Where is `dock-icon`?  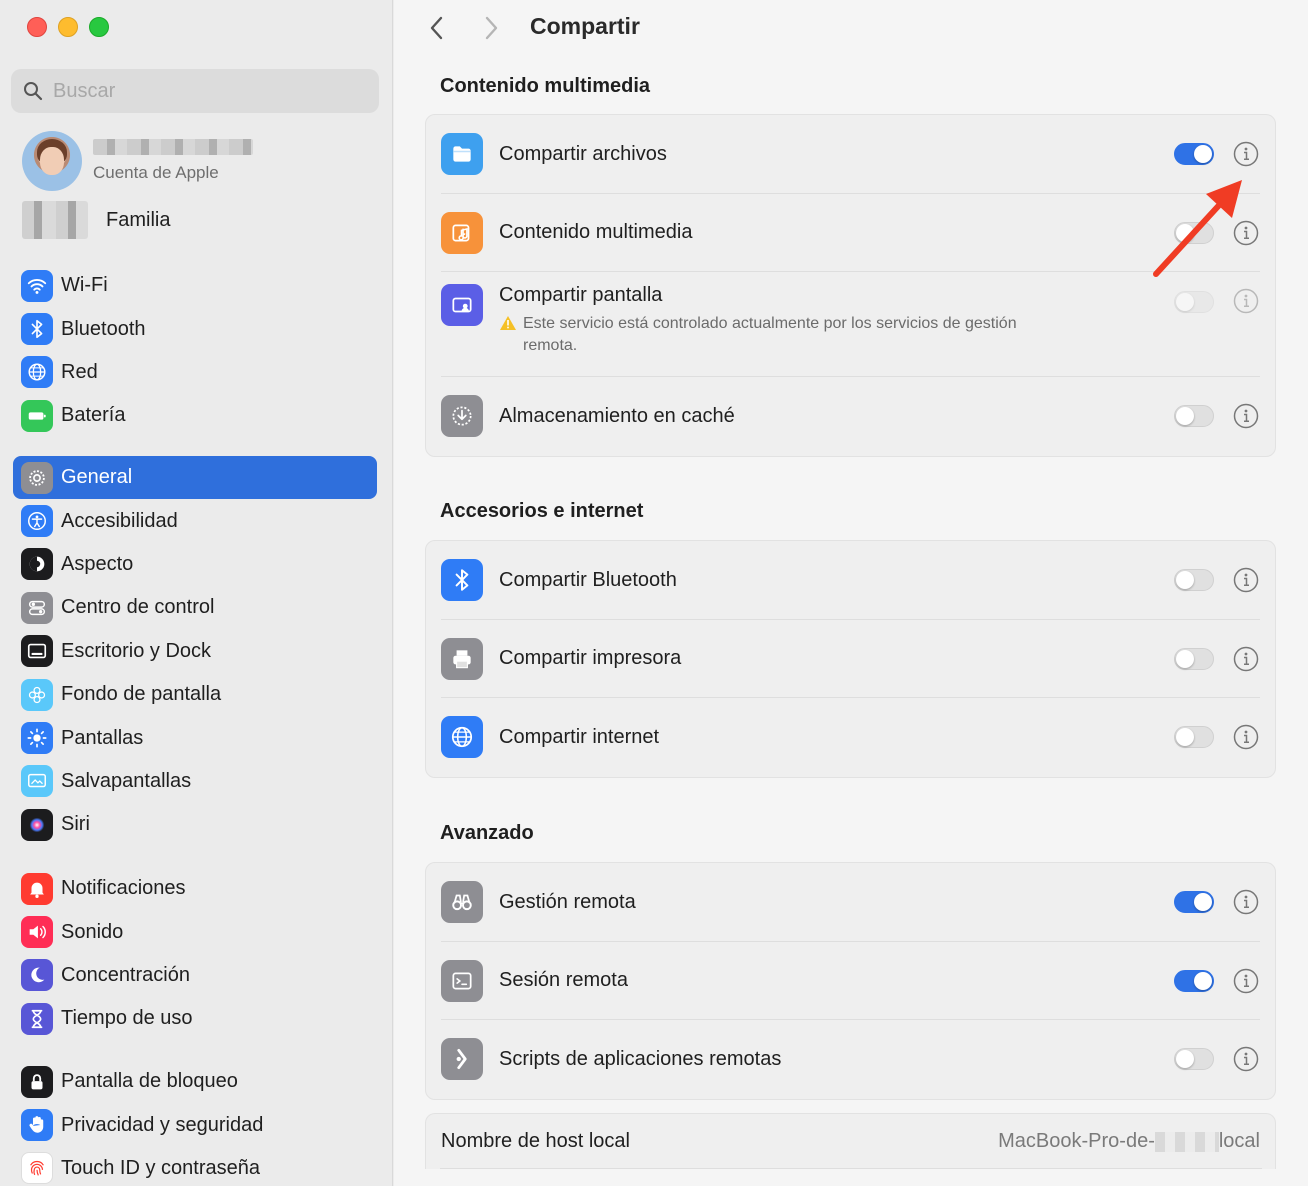
dock-icon is located at coordinates (37, 651).